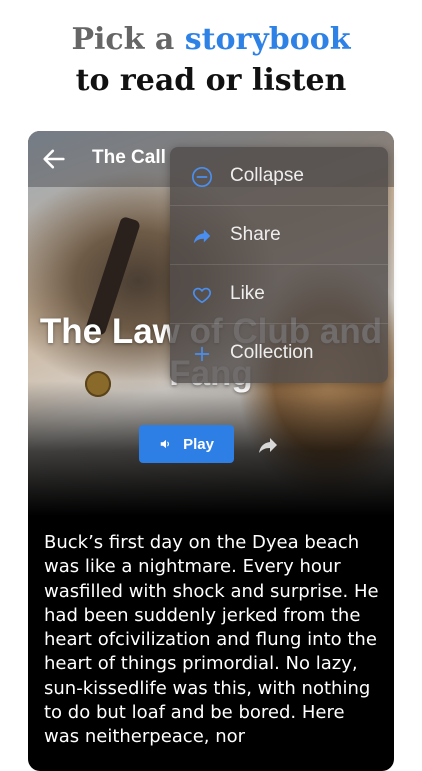  I want to click on menu-item-label: Share, so click(255, 234).